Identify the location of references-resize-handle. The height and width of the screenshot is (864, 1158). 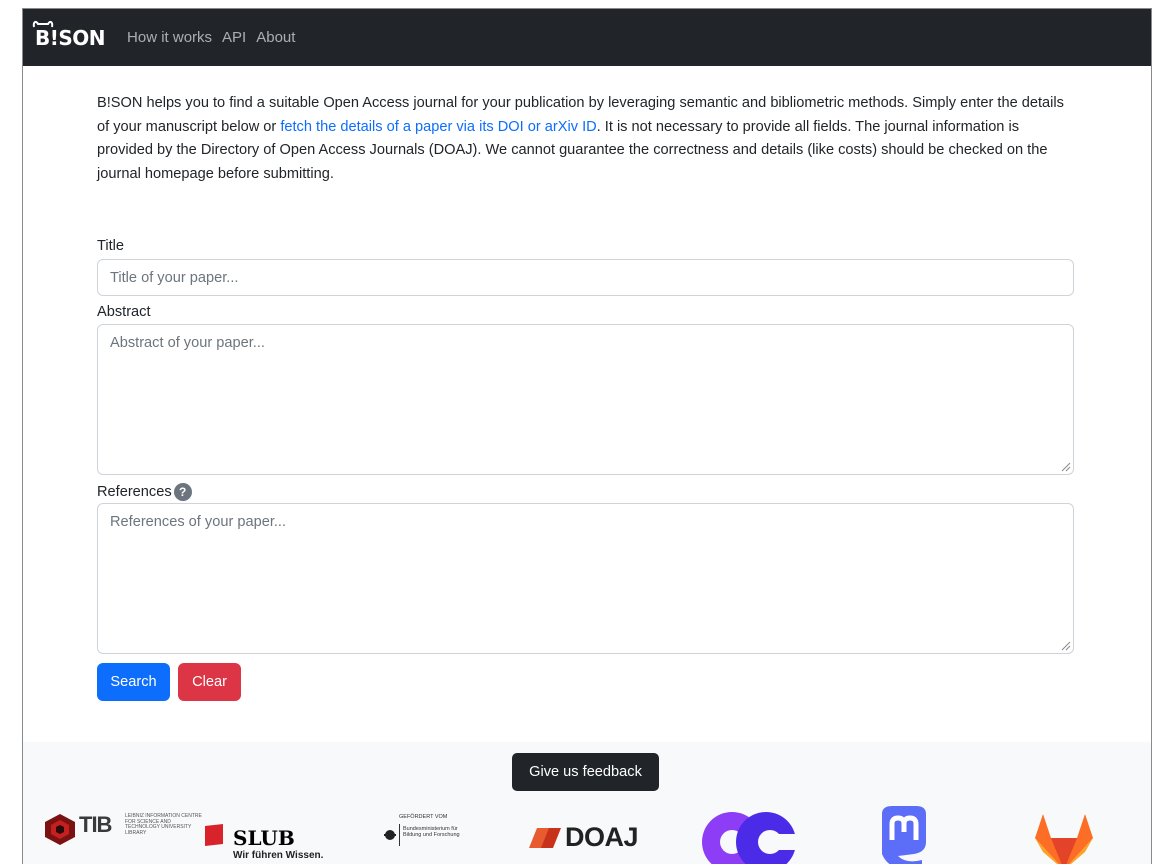
(1065, 645).